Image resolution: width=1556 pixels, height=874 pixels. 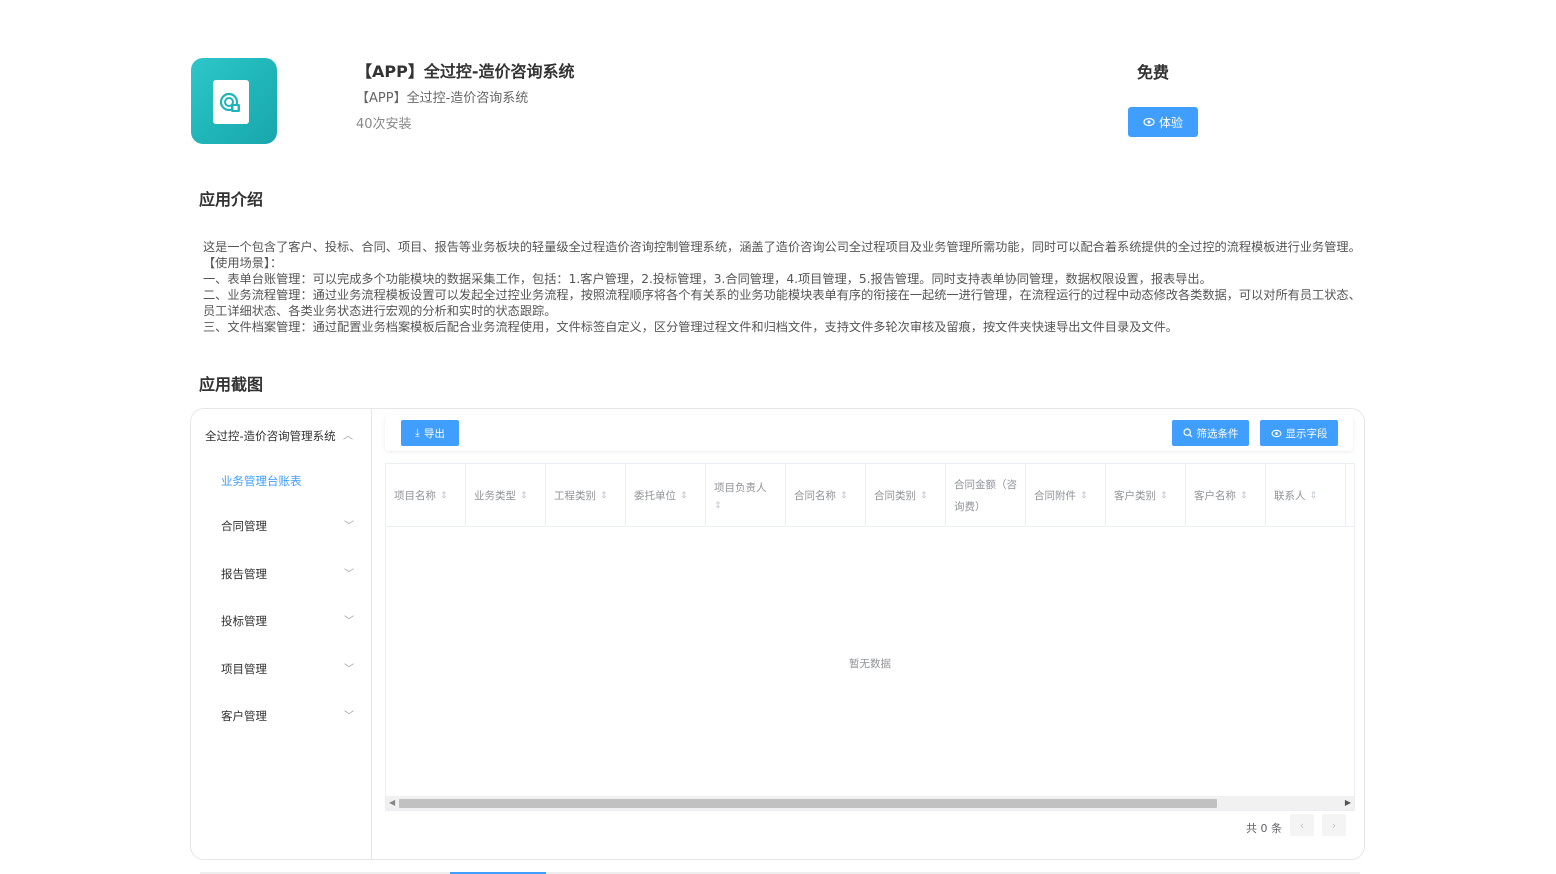 I want to click on horizontal-scrollbar: ◀ ▶, so click(x=870, y=803).